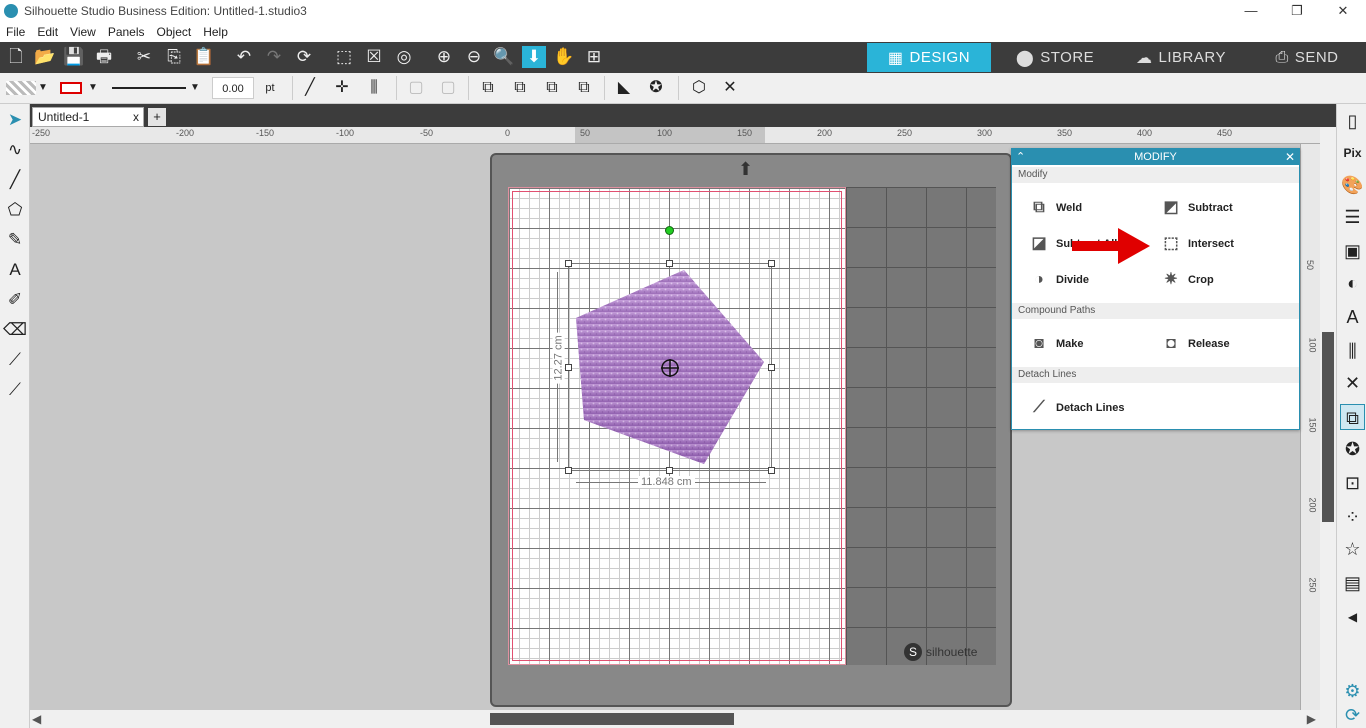 Image resolution: width=1366 pixels, height=728 pixels. What do you see at coordinates (88, 117) in the screenshot?
I see `document-tab: Untitled-1 x` at bounding box center [88, 117].